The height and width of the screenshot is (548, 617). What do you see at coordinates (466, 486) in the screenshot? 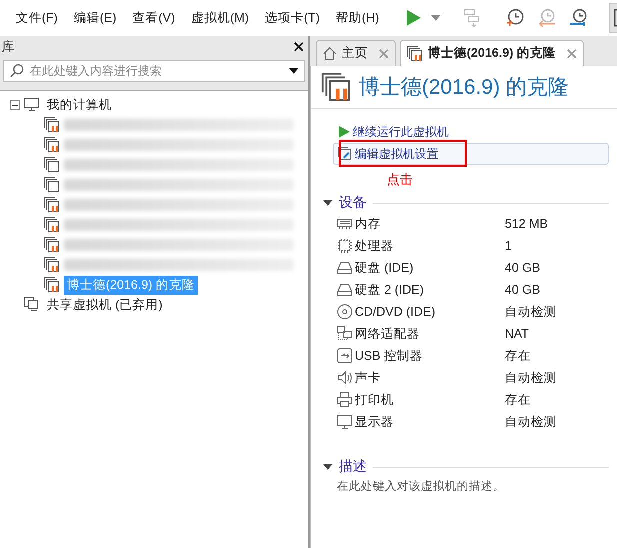
I see `description-placeholder: 在此处键入对该虚拟机的描述。` at bounding box center [466, 486].